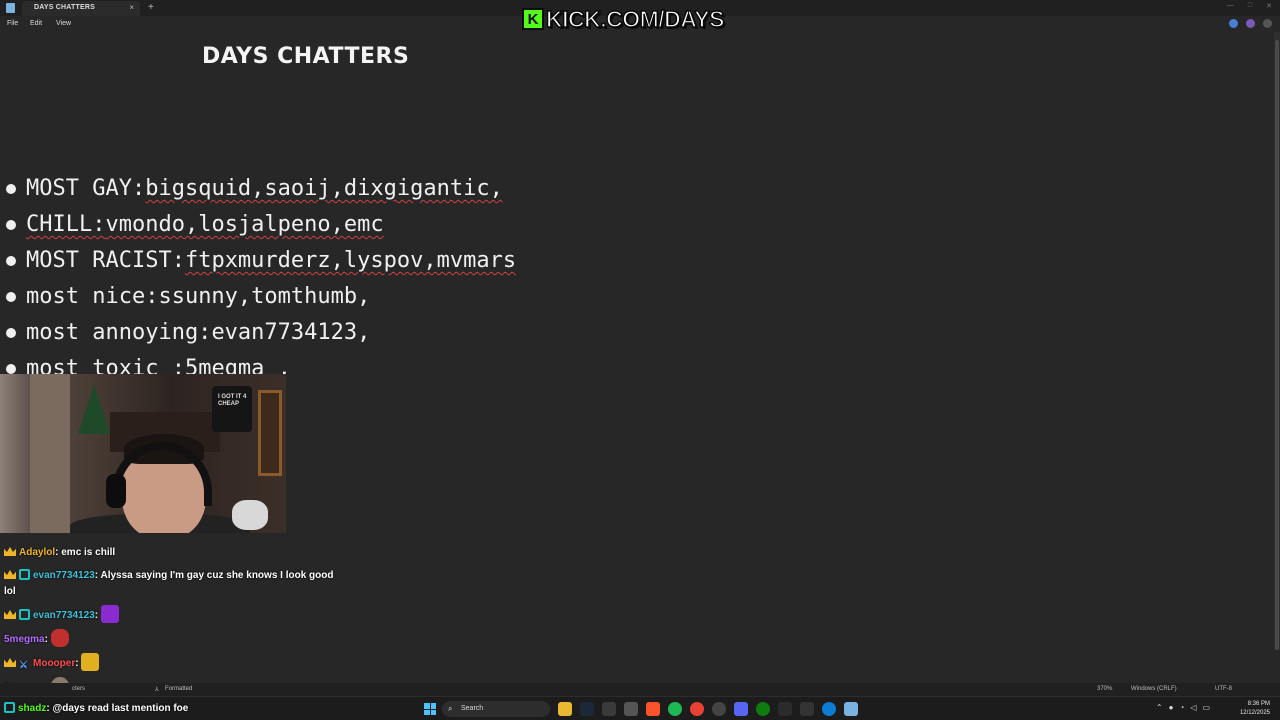 Image resolution: width=1280 pixels, height=720 pixels. Describe the element at coordinates (54, 663) in the screenshot. I see `chat-username: Moooper` at that location.